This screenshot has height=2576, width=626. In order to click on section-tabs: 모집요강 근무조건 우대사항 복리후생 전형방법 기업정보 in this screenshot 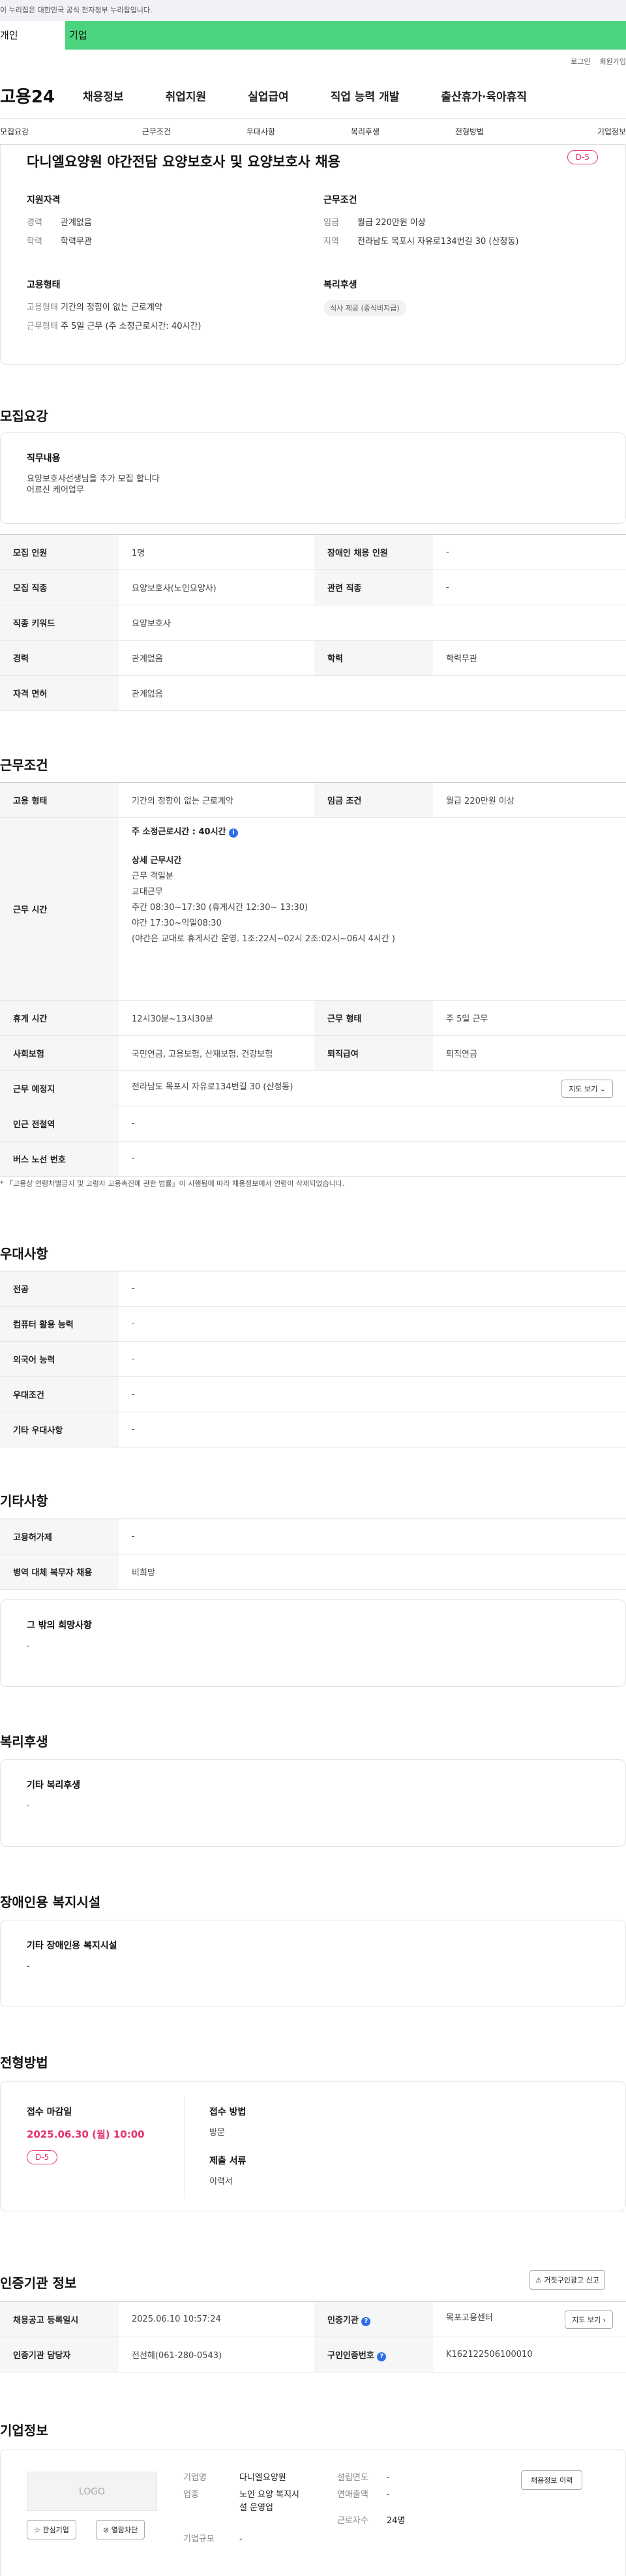, I will do `click(313, 132)`.